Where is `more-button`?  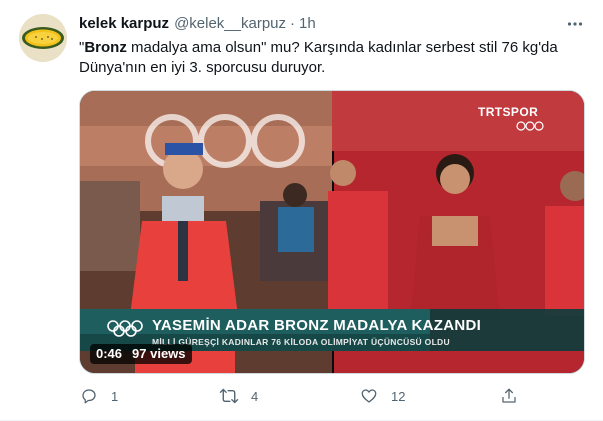
more-button is located at coordinates (575, 24).